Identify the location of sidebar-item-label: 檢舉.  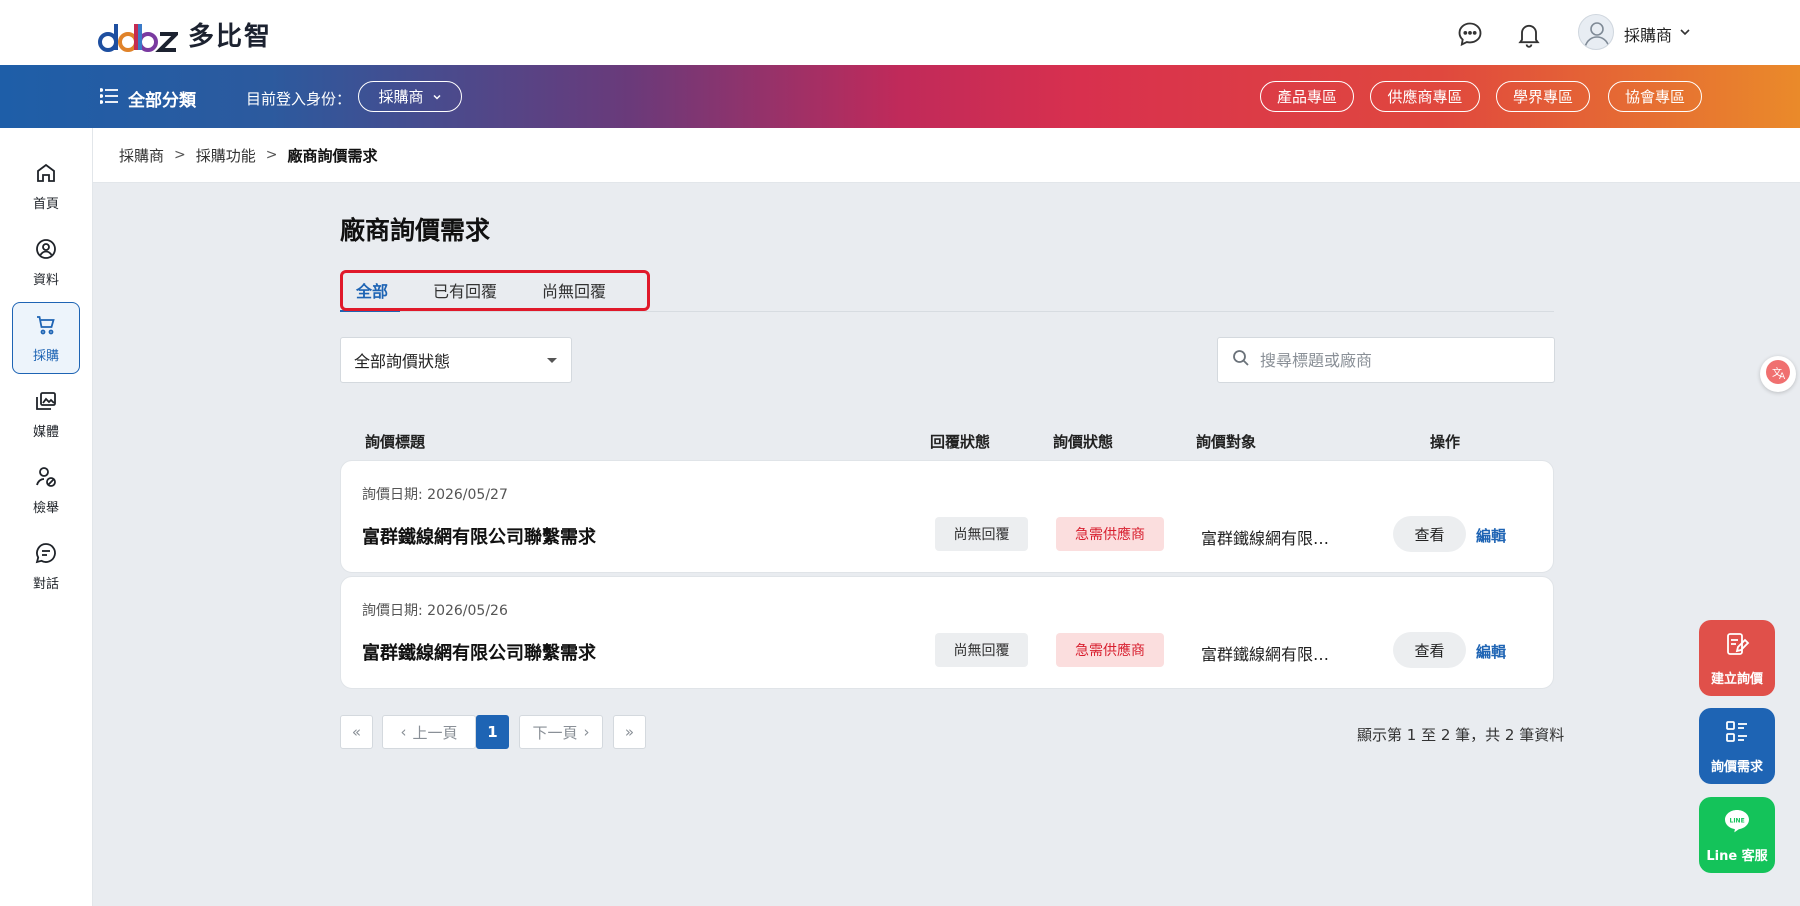
(45, 508).